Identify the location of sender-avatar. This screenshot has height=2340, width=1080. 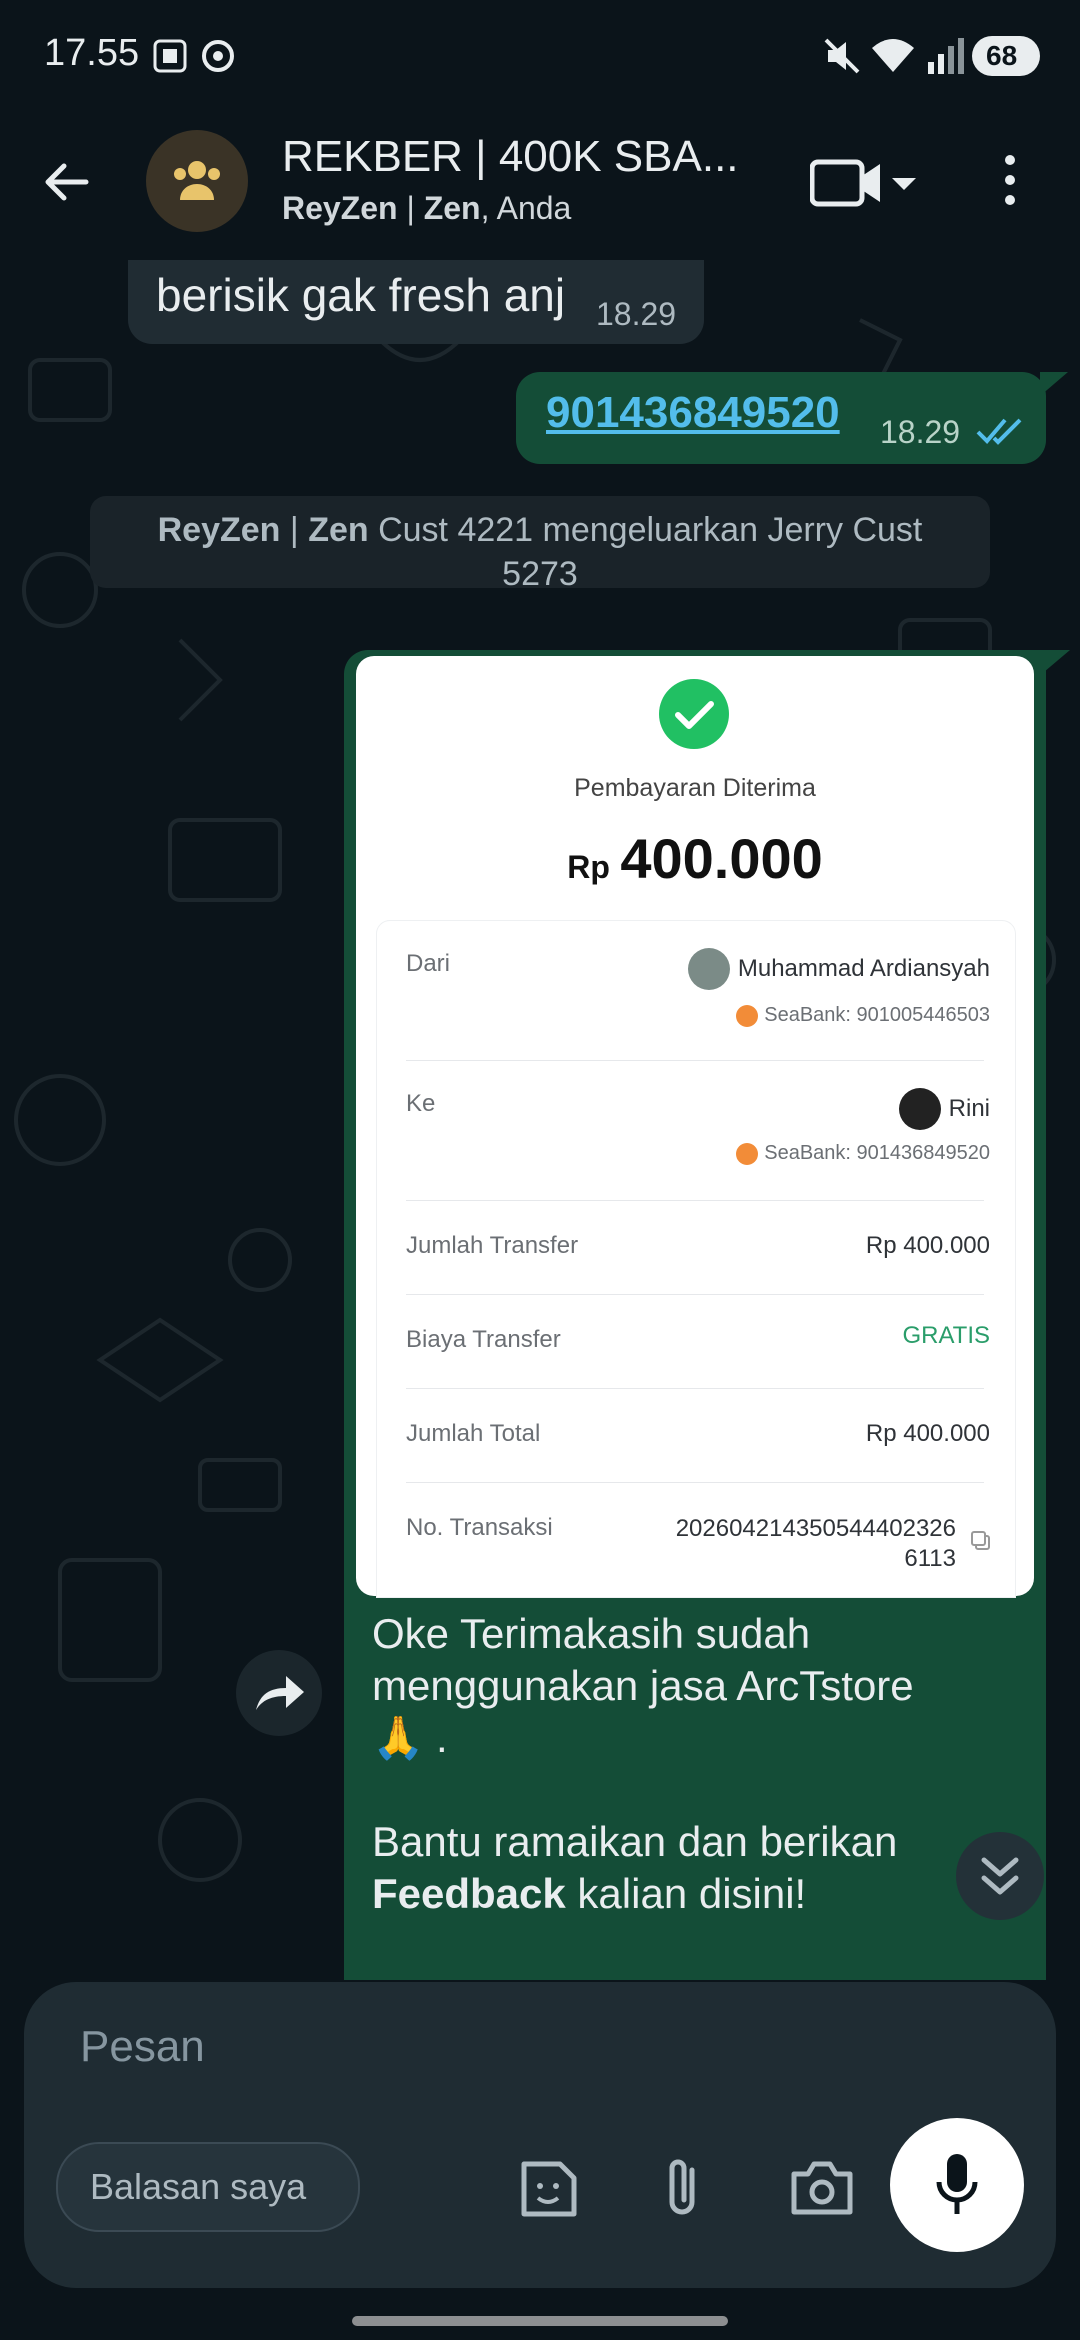
(708, 969).